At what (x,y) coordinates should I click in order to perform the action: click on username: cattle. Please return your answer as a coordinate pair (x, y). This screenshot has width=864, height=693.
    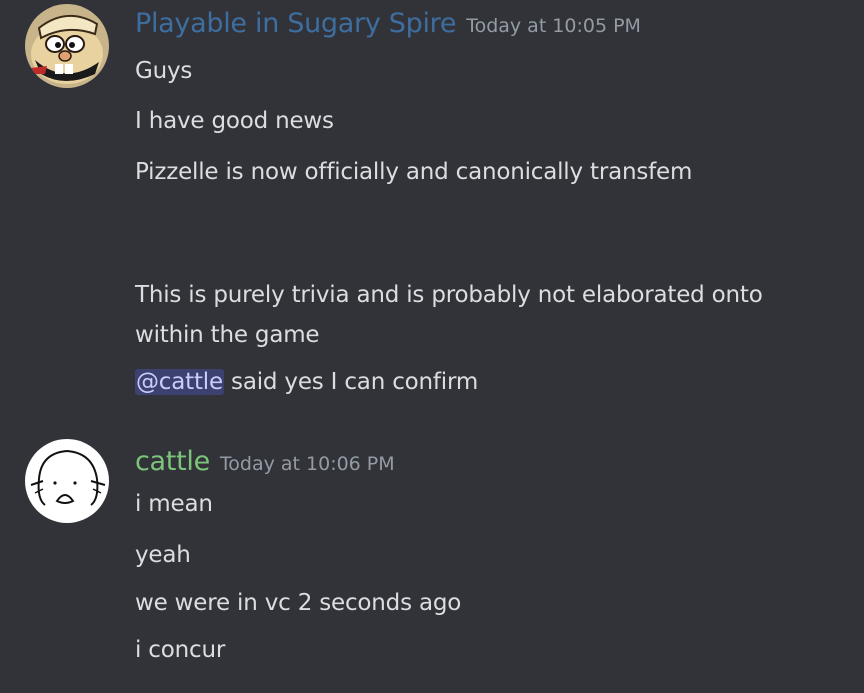
    Looking at the image, I should click on (172, 461).